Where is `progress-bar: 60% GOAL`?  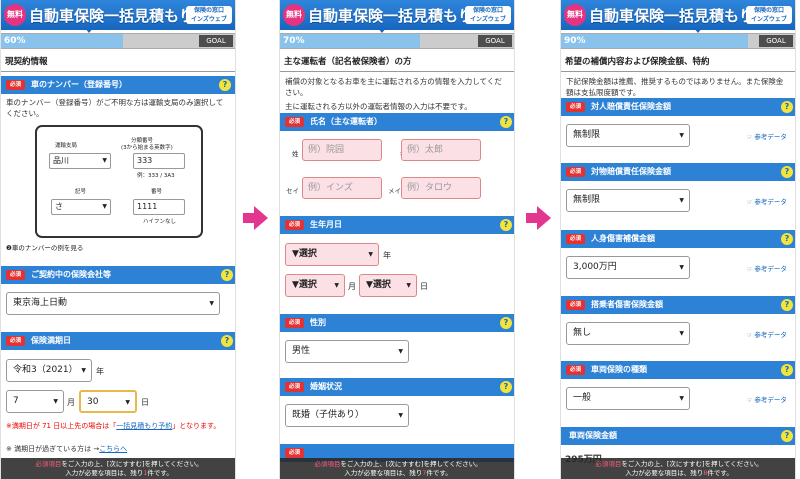 progress-bar: 60% GOAL is located at coordinates (118, 38).